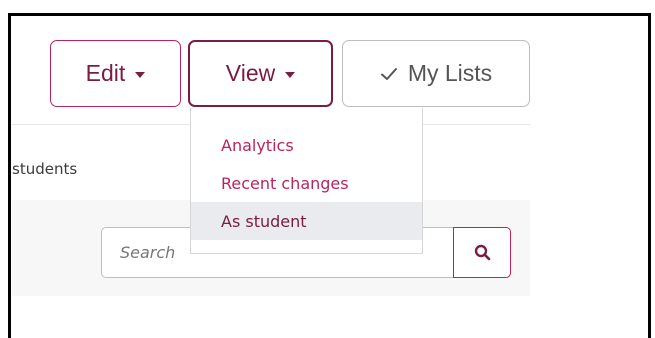  I want to click on search-icon, so click(482, 252).